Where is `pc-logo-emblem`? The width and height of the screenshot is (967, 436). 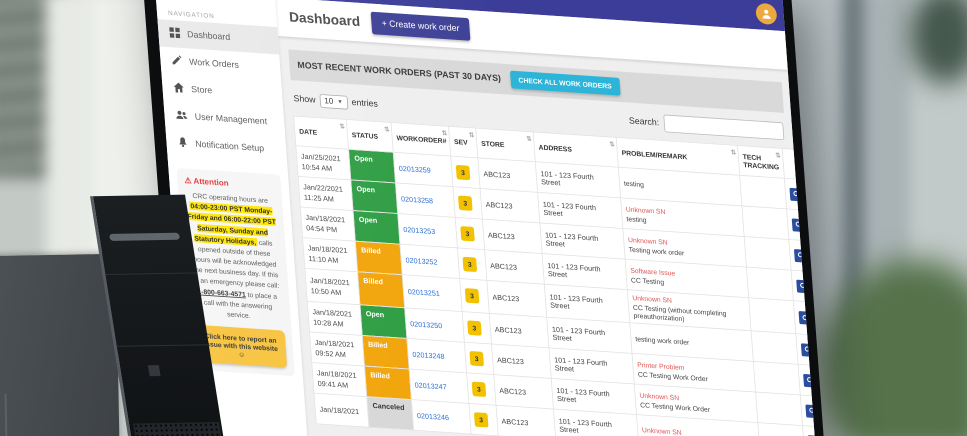
pc-logo-emblem is located at coordinates (154, 371).